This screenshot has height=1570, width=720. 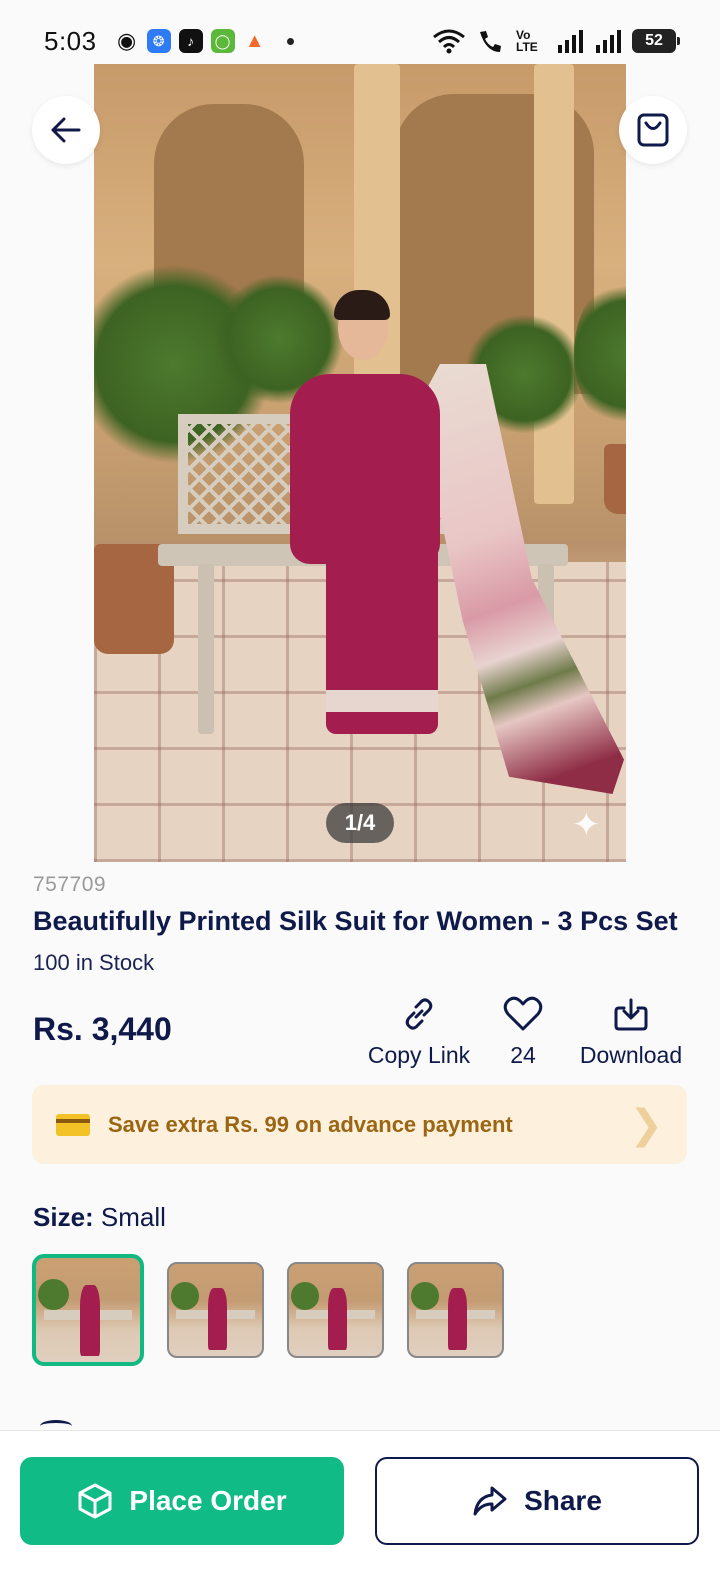 What do you see at coordinates (70, 40) in the screenshot?
I see `status-time: 5:03` at bounding box center [70, 40].